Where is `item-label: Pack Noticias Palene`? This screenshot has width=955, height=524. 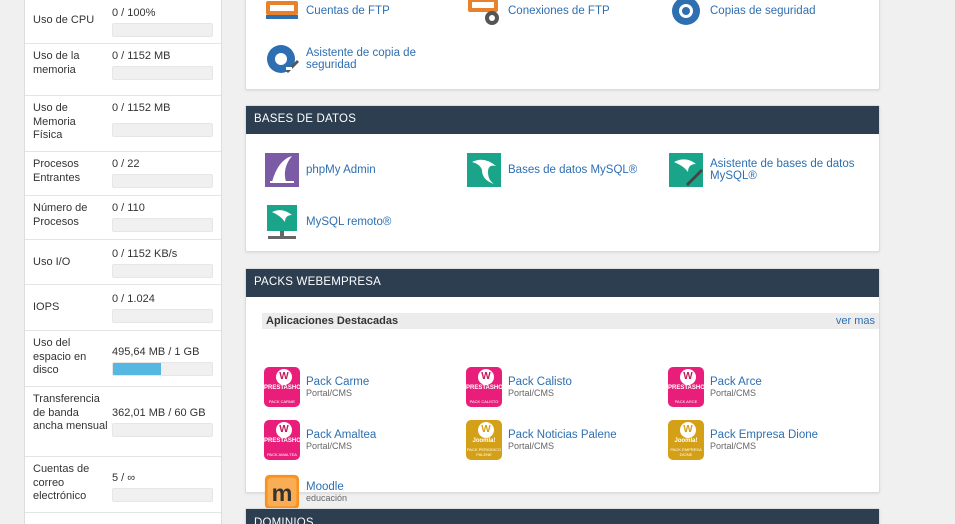 item-label: Pack Noticias Palene is located at coordinates (562, 435).